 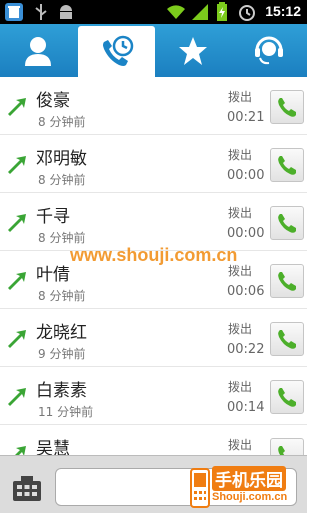 I want to click on dialpad-button, so click(x=27, y=491).